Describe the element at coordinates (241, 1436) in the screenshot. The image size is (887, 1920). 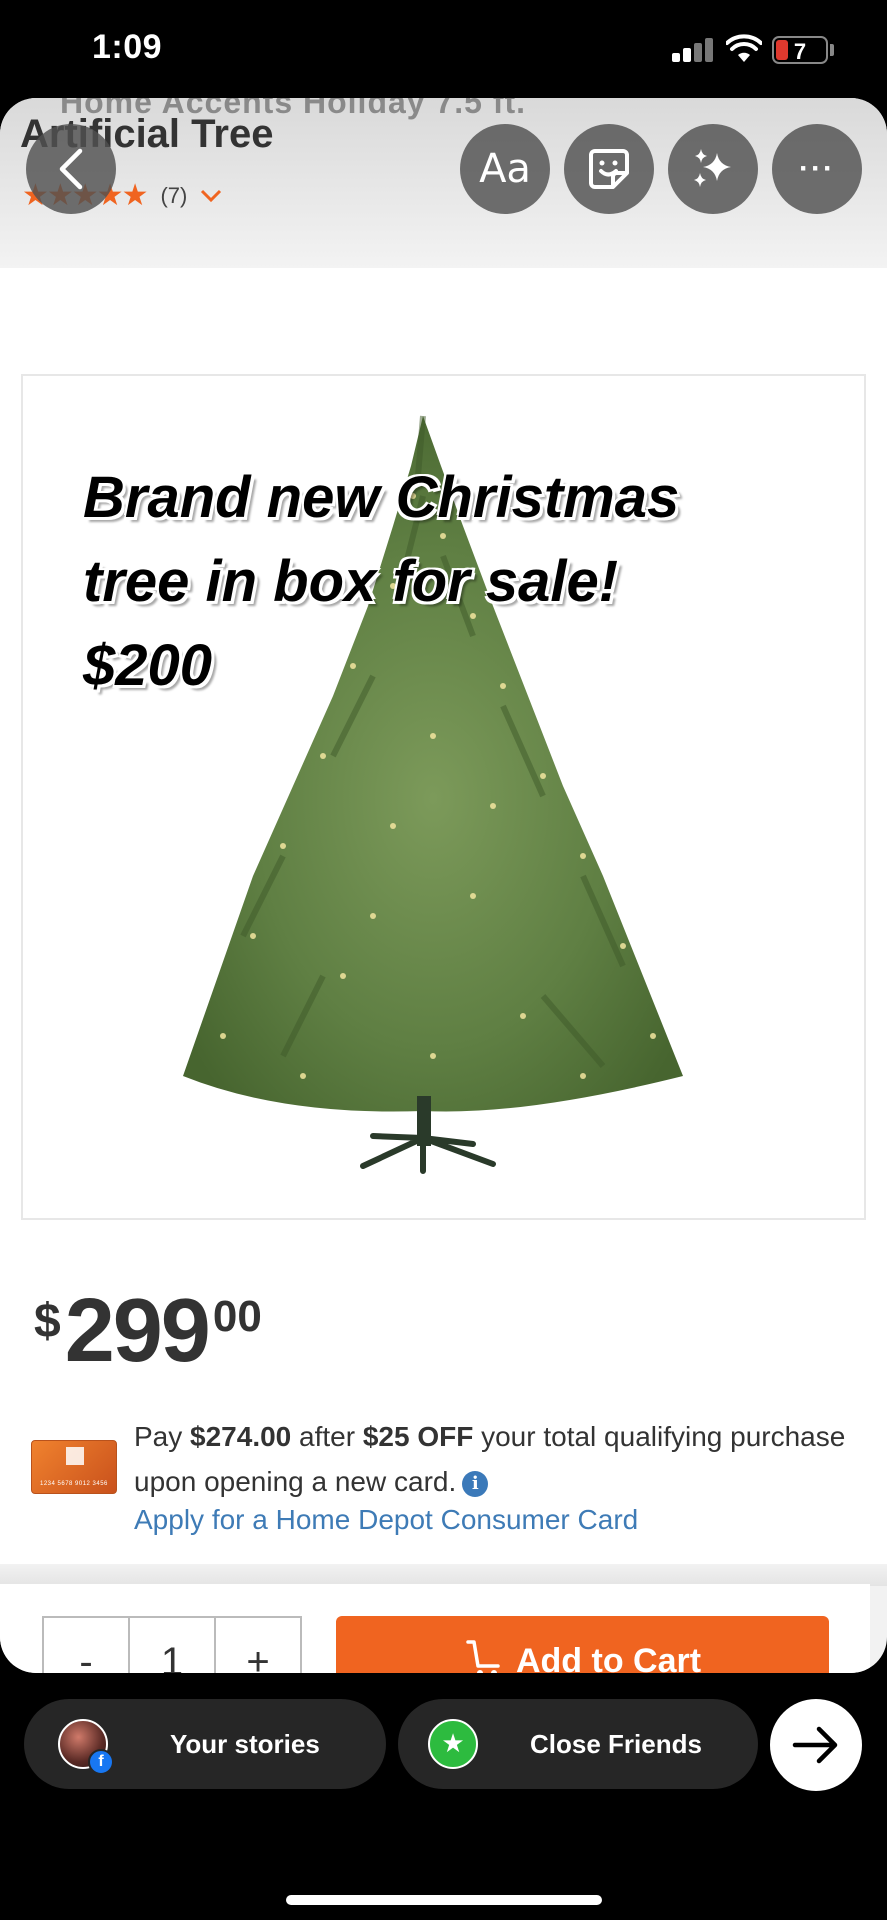
I see `promo-pay-amount: $274.00` at that location.